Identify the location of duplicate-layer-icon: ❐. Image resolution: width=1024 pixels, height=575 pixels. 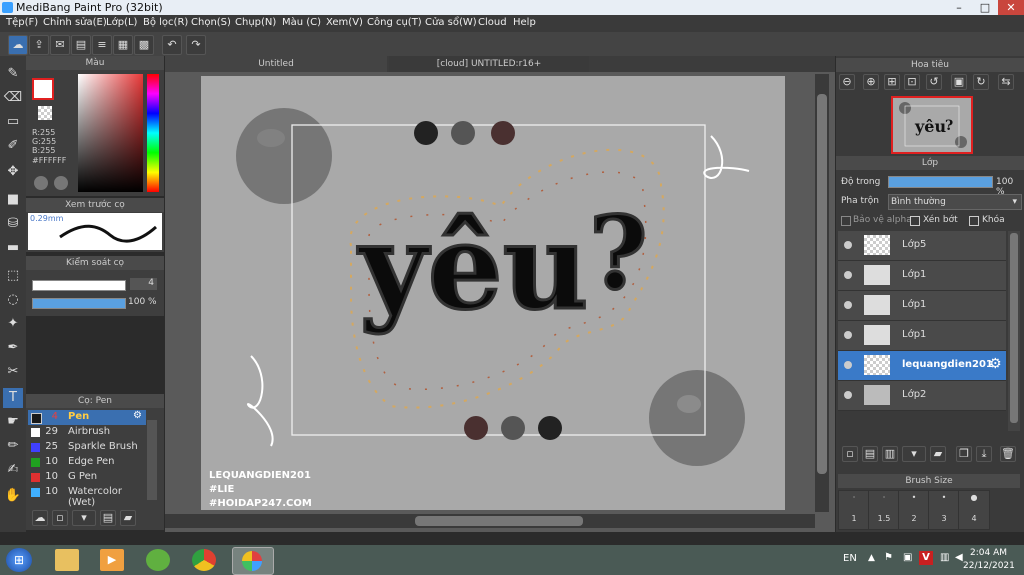
(964, 454).